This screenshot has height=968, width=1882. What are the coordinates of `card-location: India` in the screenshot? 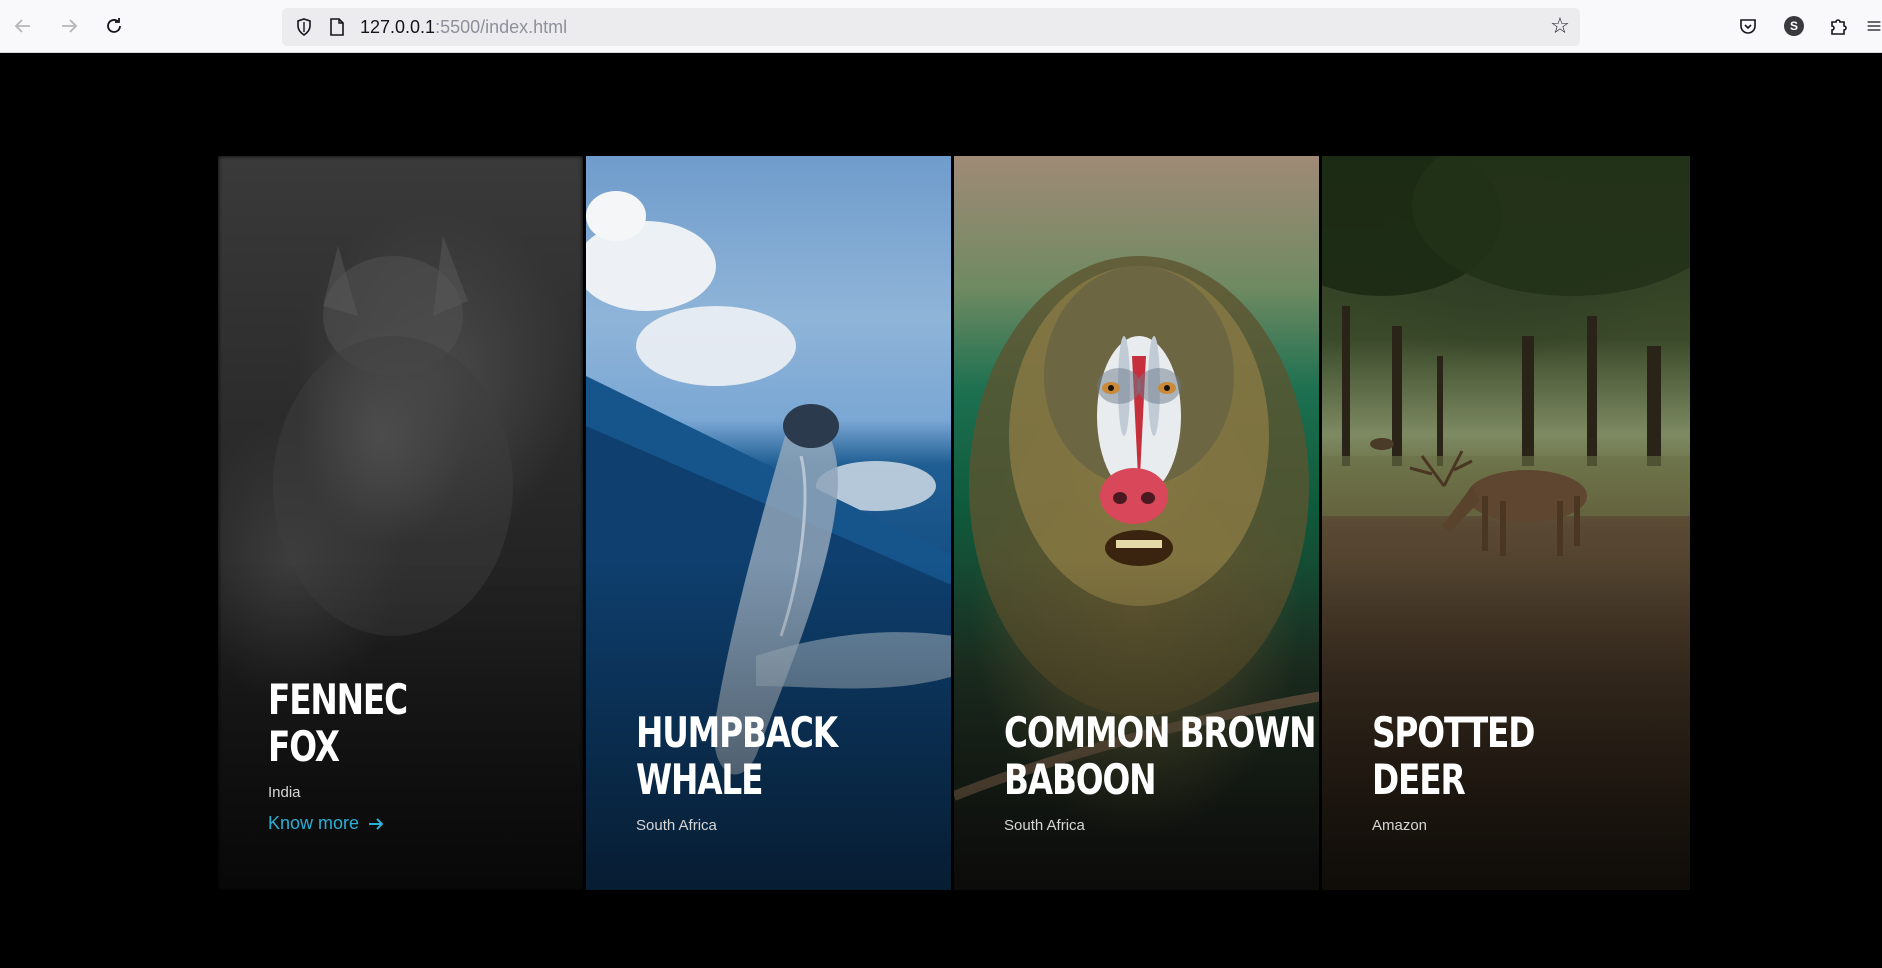 It's located at (284, 792).